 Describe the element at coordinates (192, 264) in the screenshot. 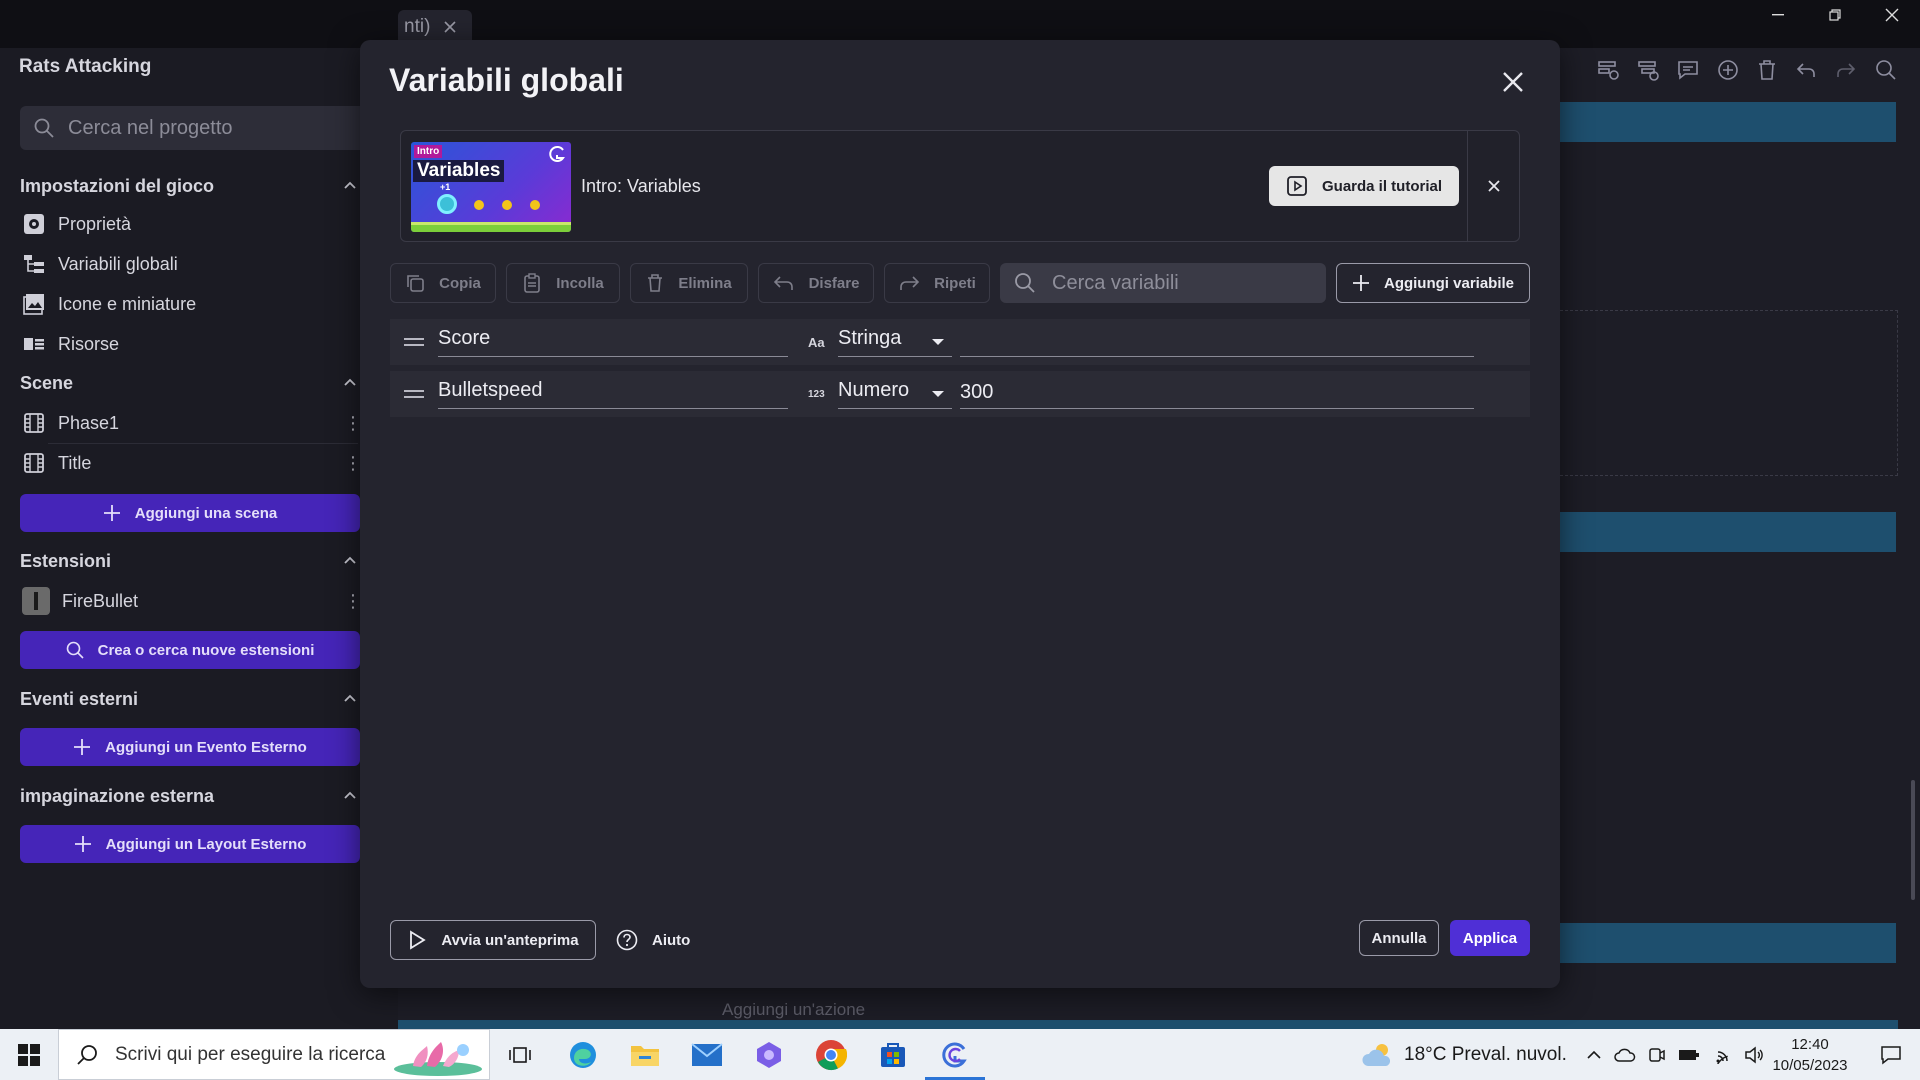

I see `sidebar-item-global-variables: Variabili globali` at that location.